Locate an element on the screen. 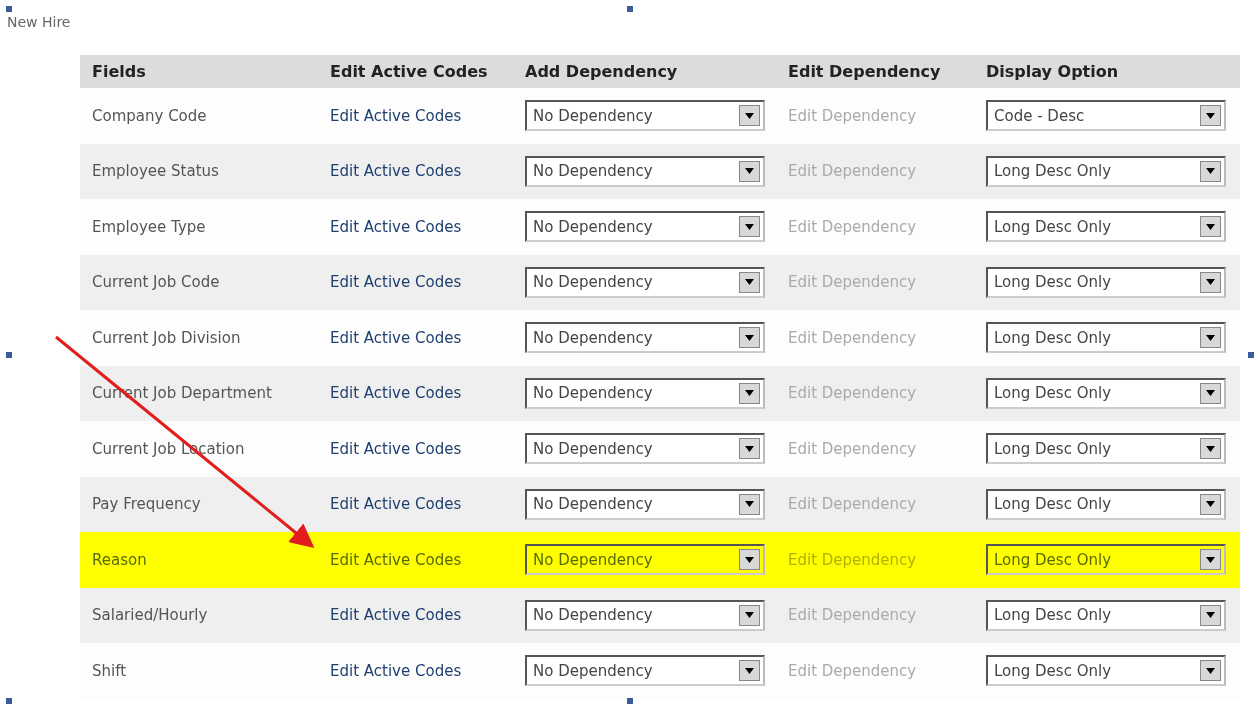  field-name: Current Job Division is located at coordinates (166, 337).